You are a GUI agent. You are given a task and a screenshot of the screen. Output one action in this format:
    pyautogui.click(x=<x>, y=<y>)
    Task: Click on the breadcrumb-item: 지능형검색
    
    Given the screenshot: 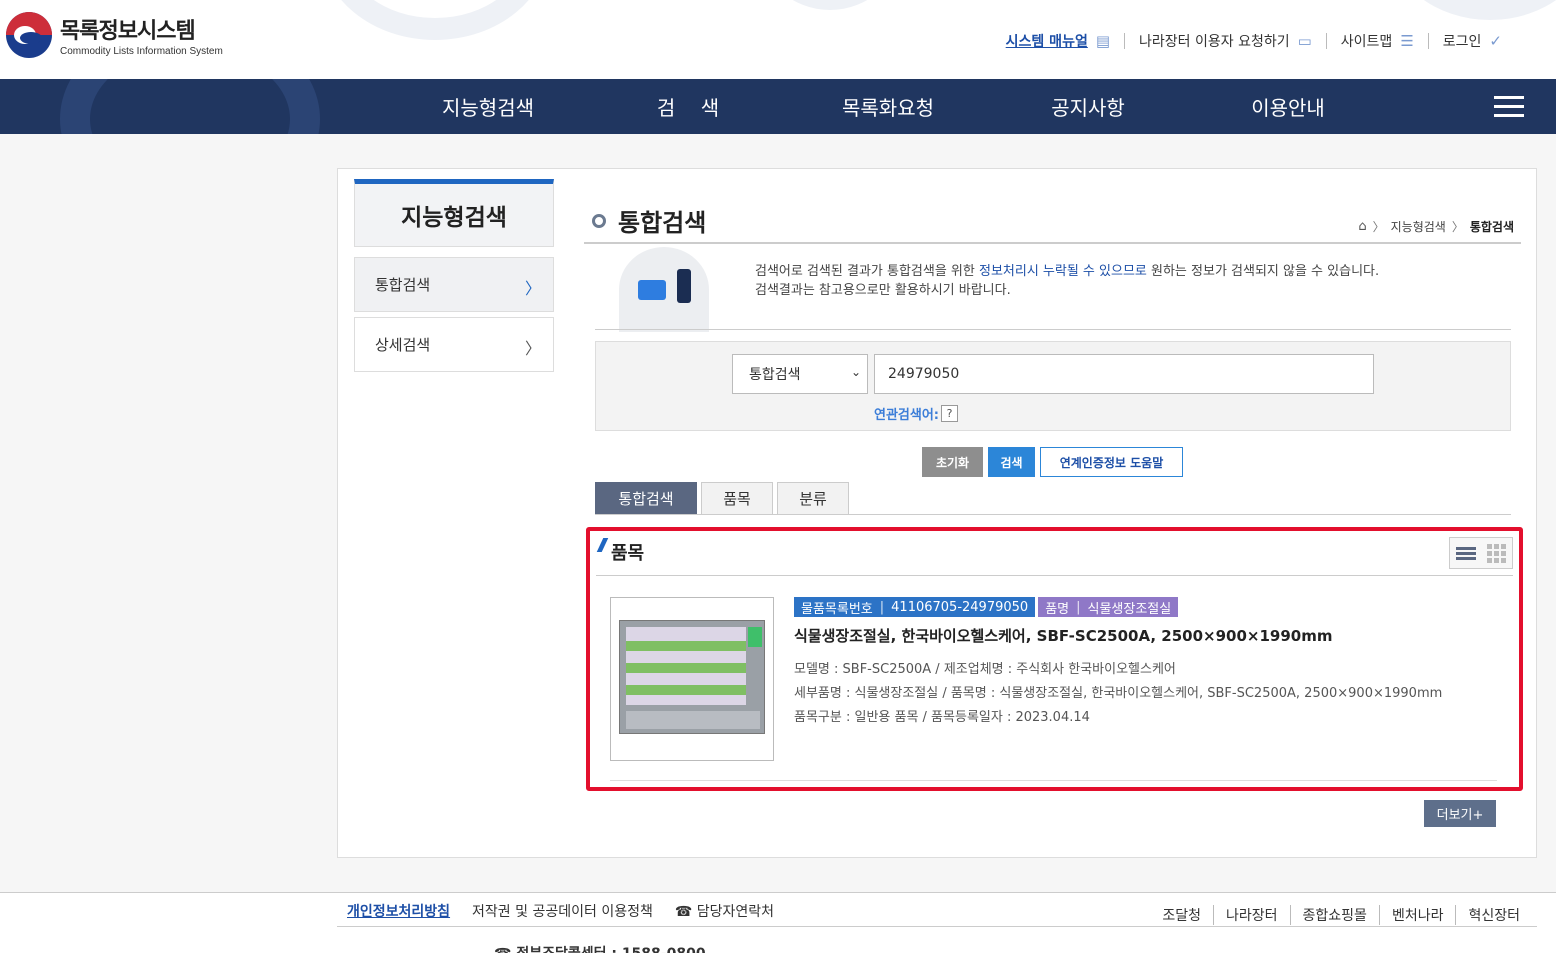 What is the action you would take?
    pyautogui.click(x=1418, y=226)
    